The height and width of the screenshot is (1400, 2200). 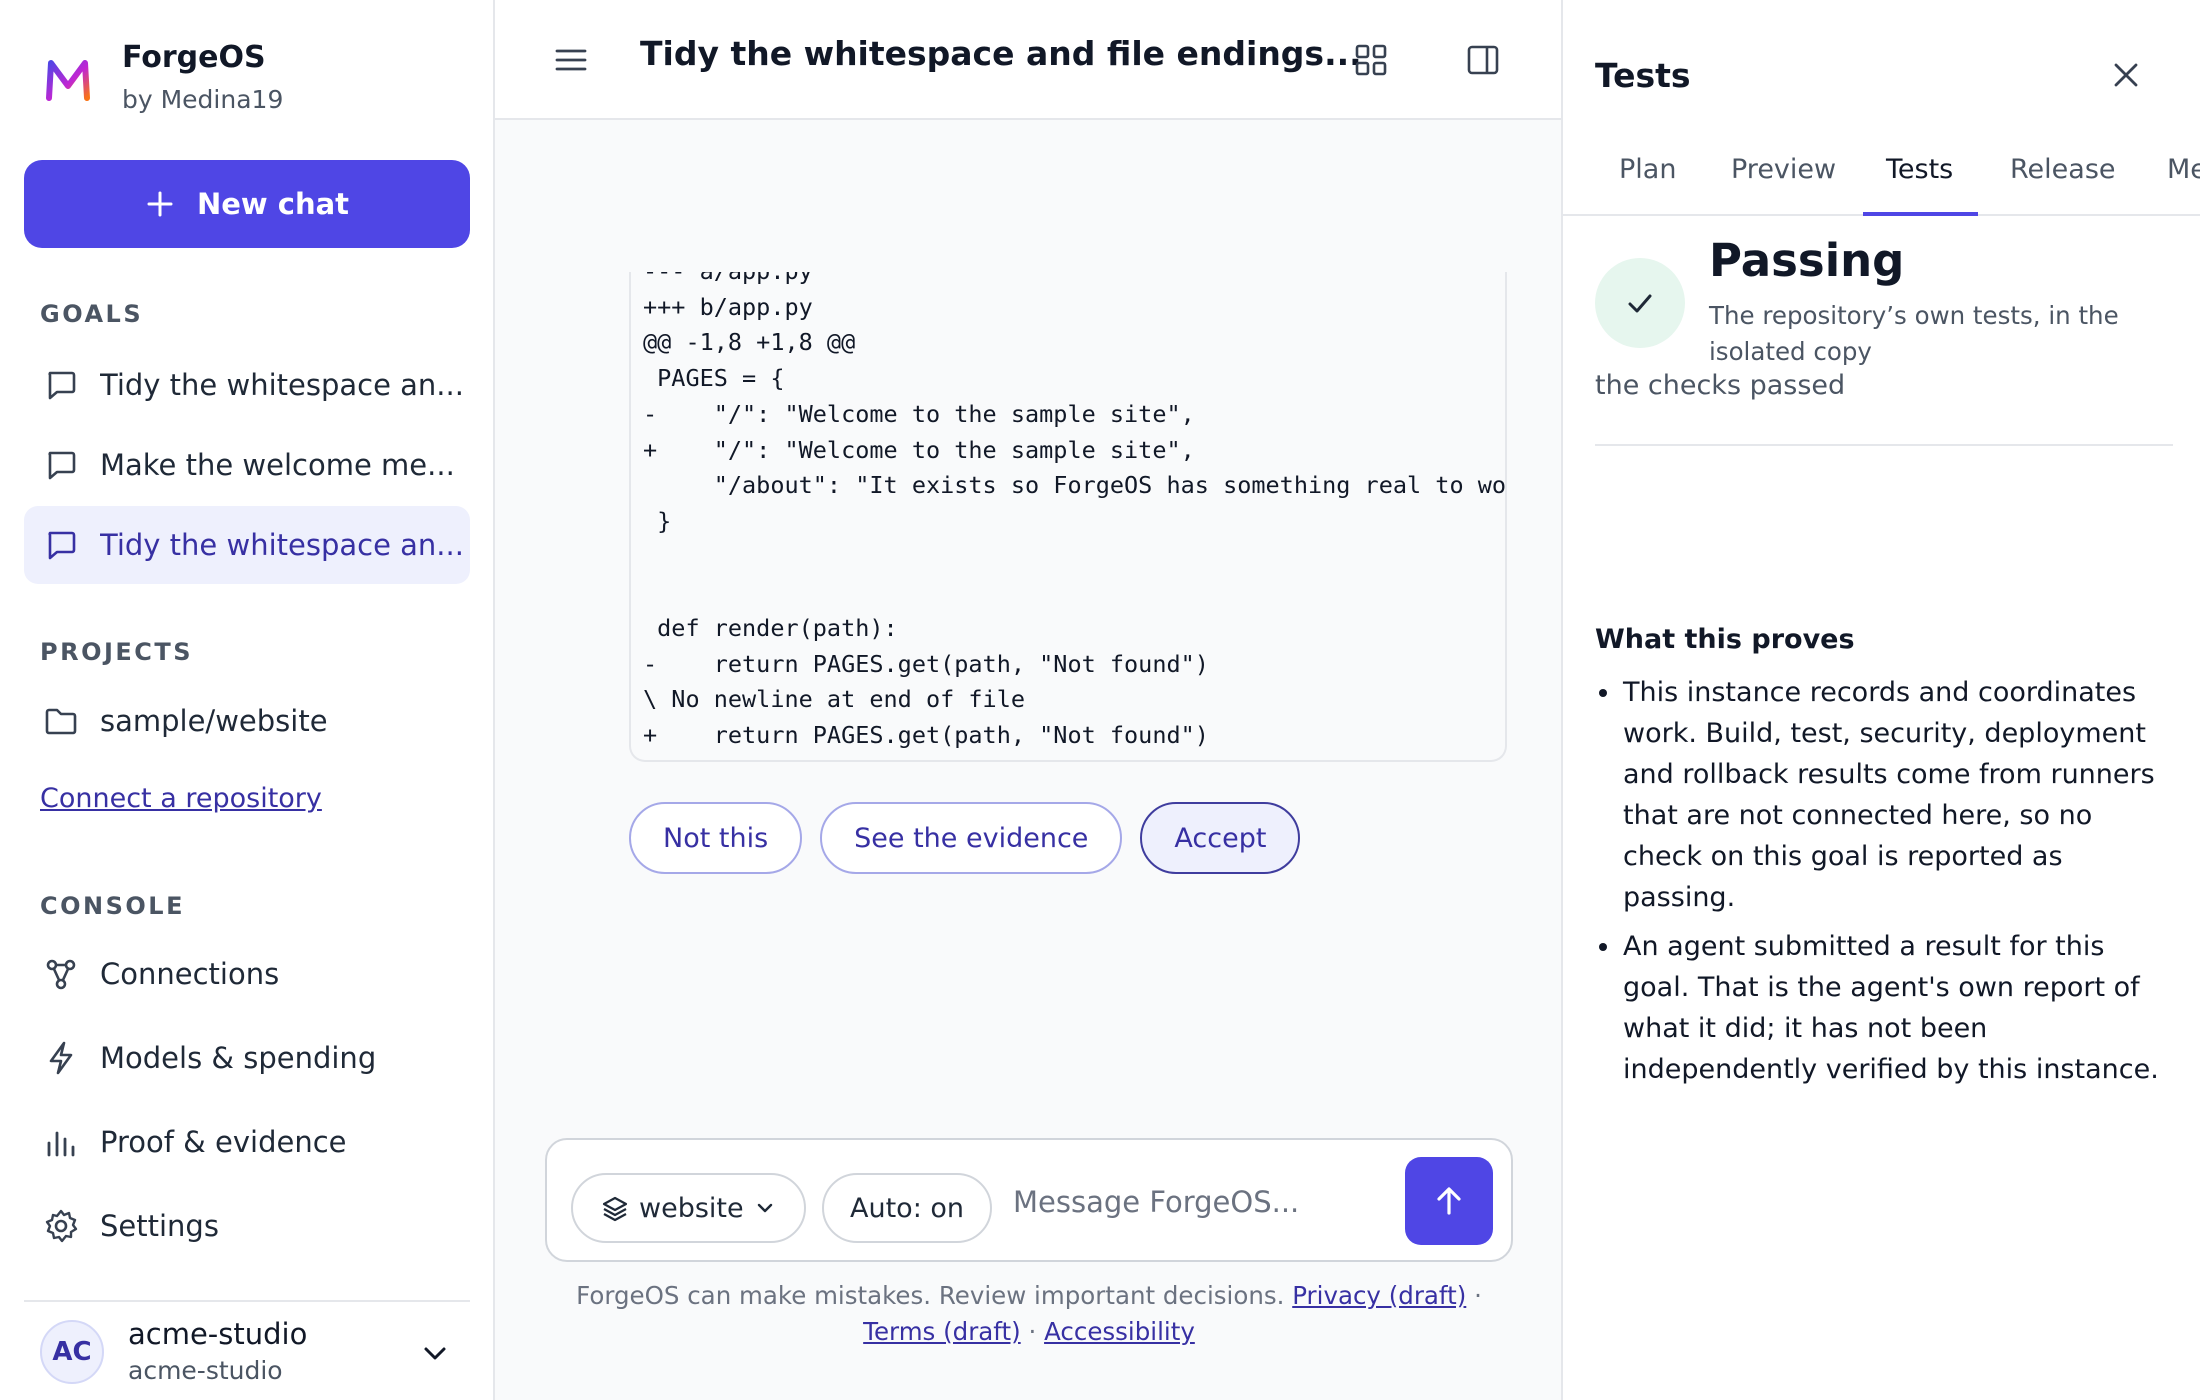 I want to click on status-indicator, so click(x=1640, y=303).